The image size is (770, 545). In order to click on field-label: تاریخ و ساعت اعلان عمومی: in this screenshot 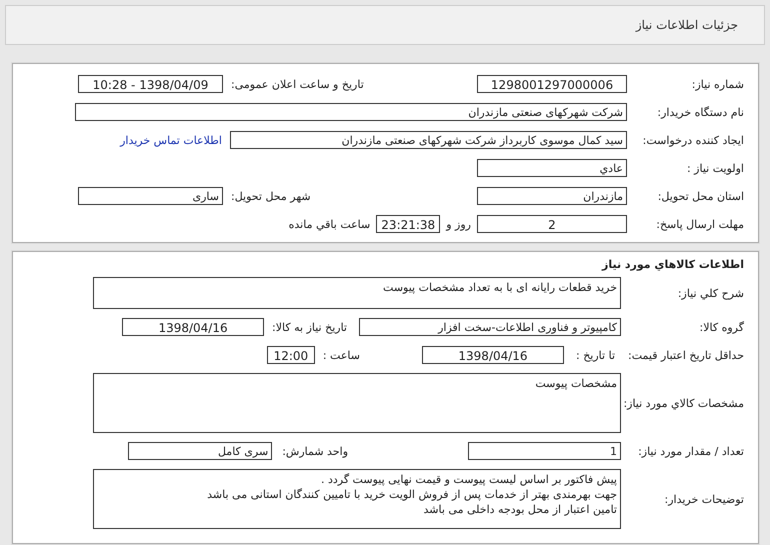, I will do `click(297, 84)`.